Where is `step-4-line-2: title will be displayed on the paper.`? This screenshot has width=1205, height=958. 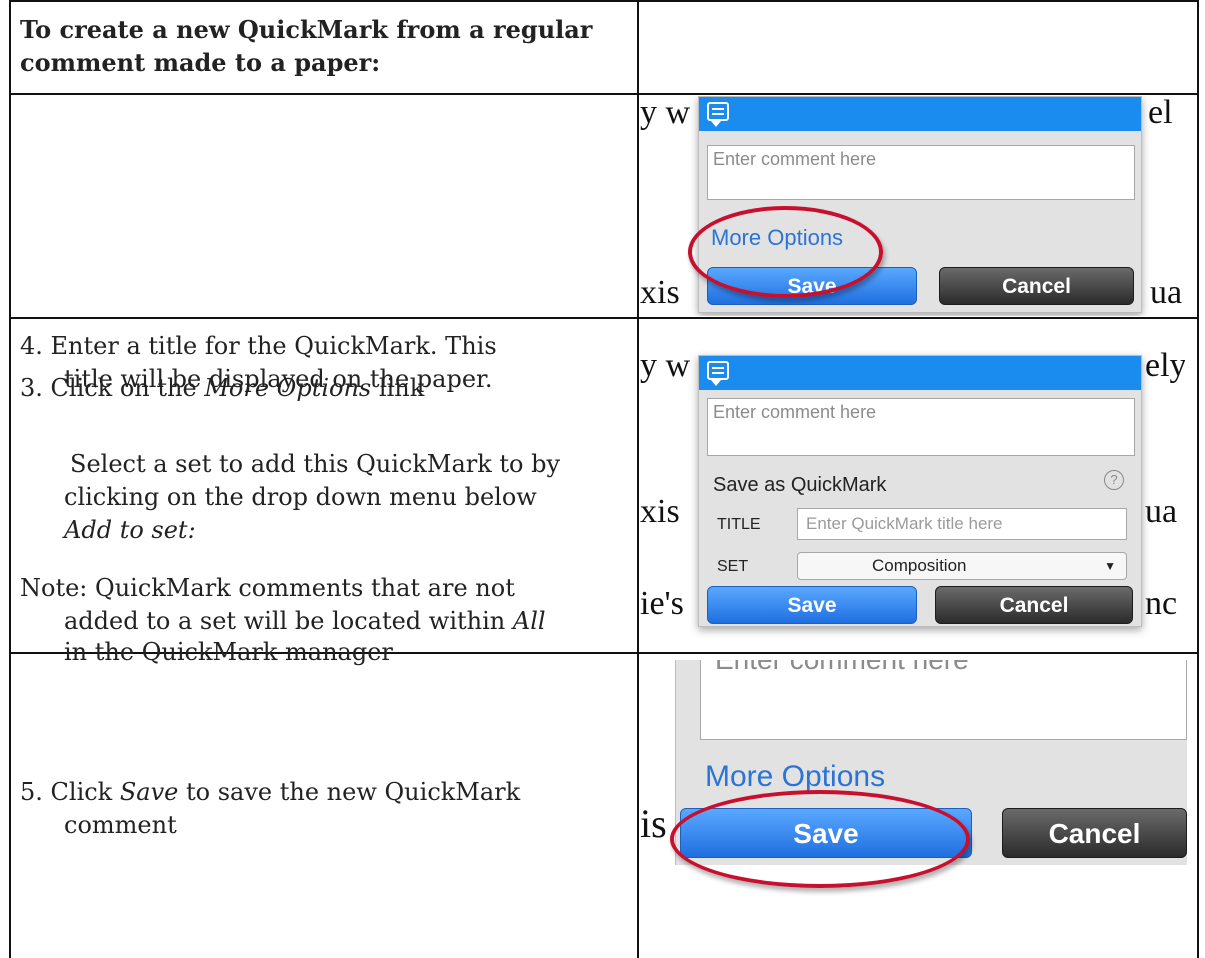 step-4-line-2: title will be displayed on the paper. is located at coordinates (278, 379).